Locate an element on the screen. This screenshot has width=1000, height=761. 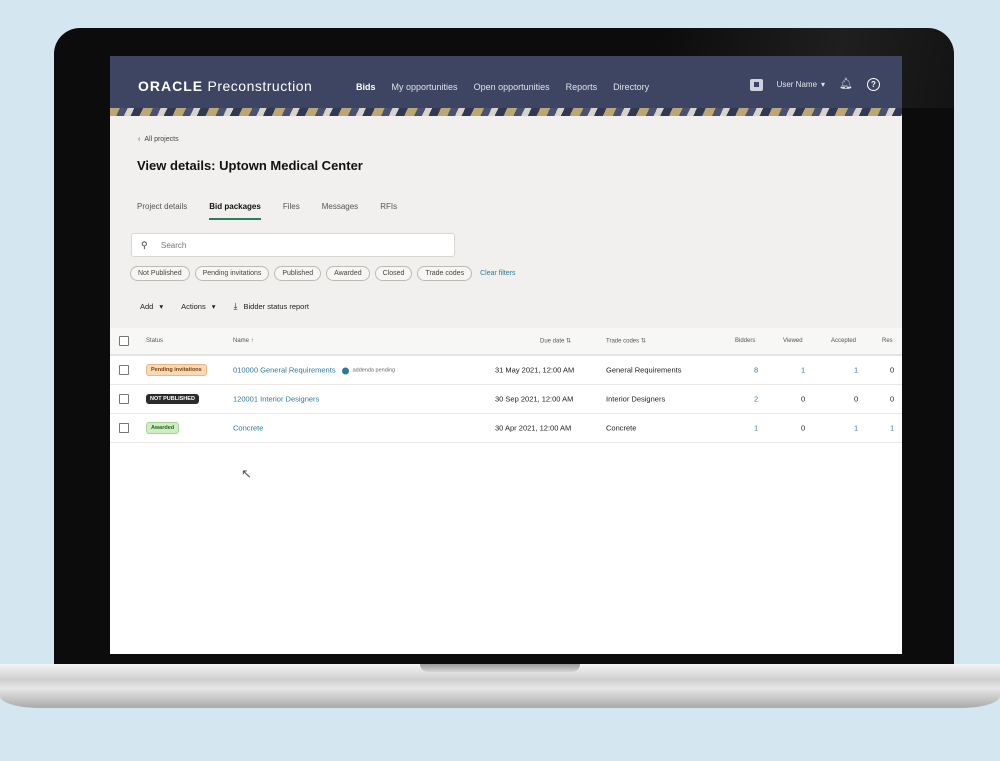
info-dot-icon is located at coordinates (345, 371).